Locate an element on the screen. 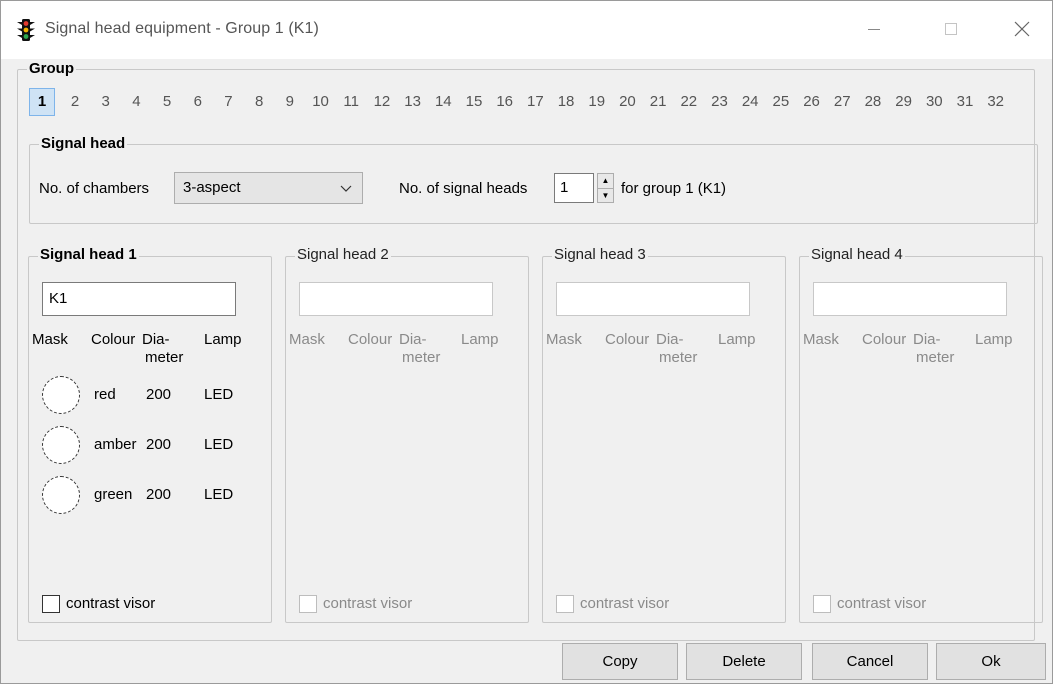  group-number-19: 19 is located at coordinates (596, 102).